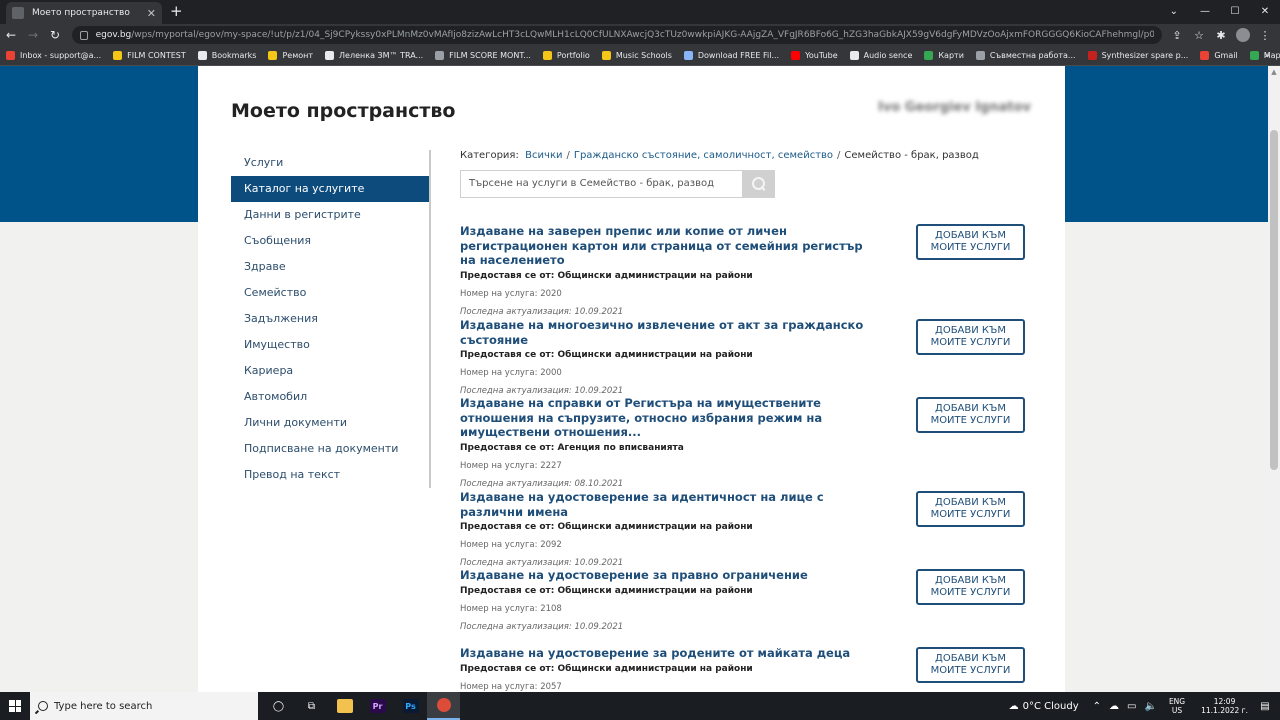 Image resolution: width=1280 pixels, height=720 pixels. I want to click on clock: 12:09 11.1.2022 г., so click(1224, 706).